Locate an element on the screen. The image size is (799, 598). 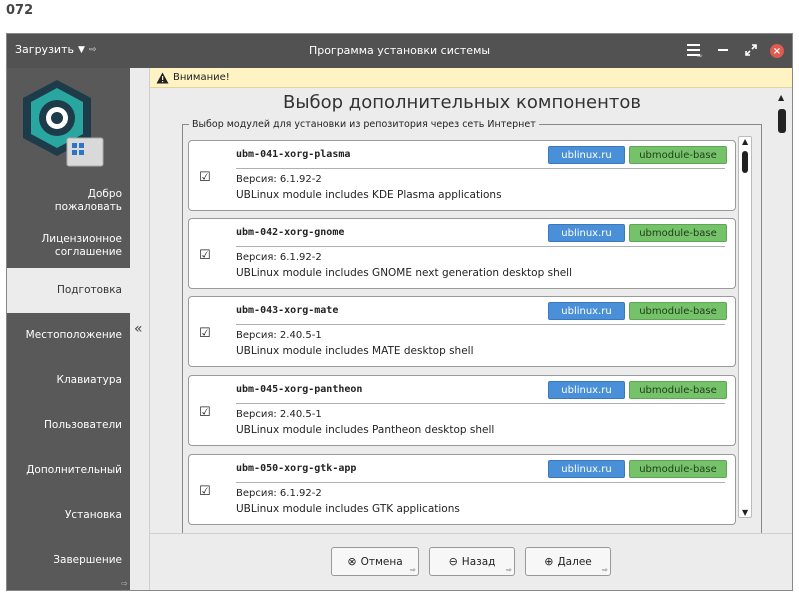
sidebar-item-label: Дополнительный is located at coordinates (74, 470).